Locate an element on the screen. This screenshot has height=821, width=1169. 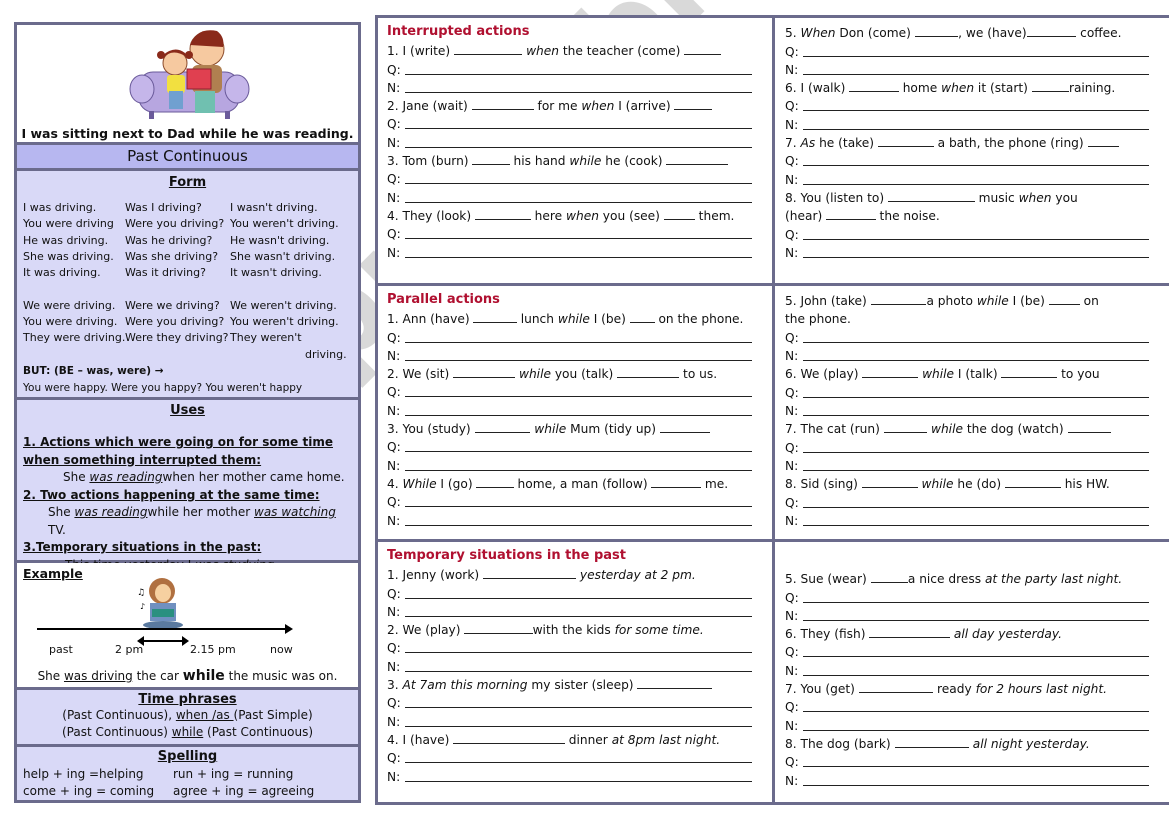
timeline-arrow is located at coordinates (165, 629).